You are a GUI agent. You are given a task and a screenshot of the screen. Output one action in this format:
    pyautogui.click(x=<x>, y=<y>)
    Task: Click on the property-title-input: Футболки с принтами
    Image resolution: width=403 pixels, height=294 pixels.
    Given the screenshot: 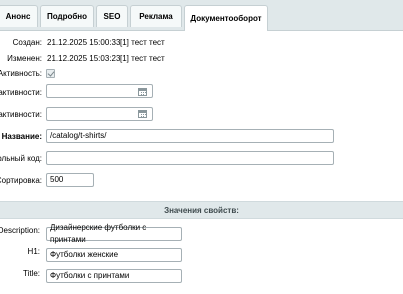 What is the action you would take?
    pyautogui.click(x=114, y=276)
    